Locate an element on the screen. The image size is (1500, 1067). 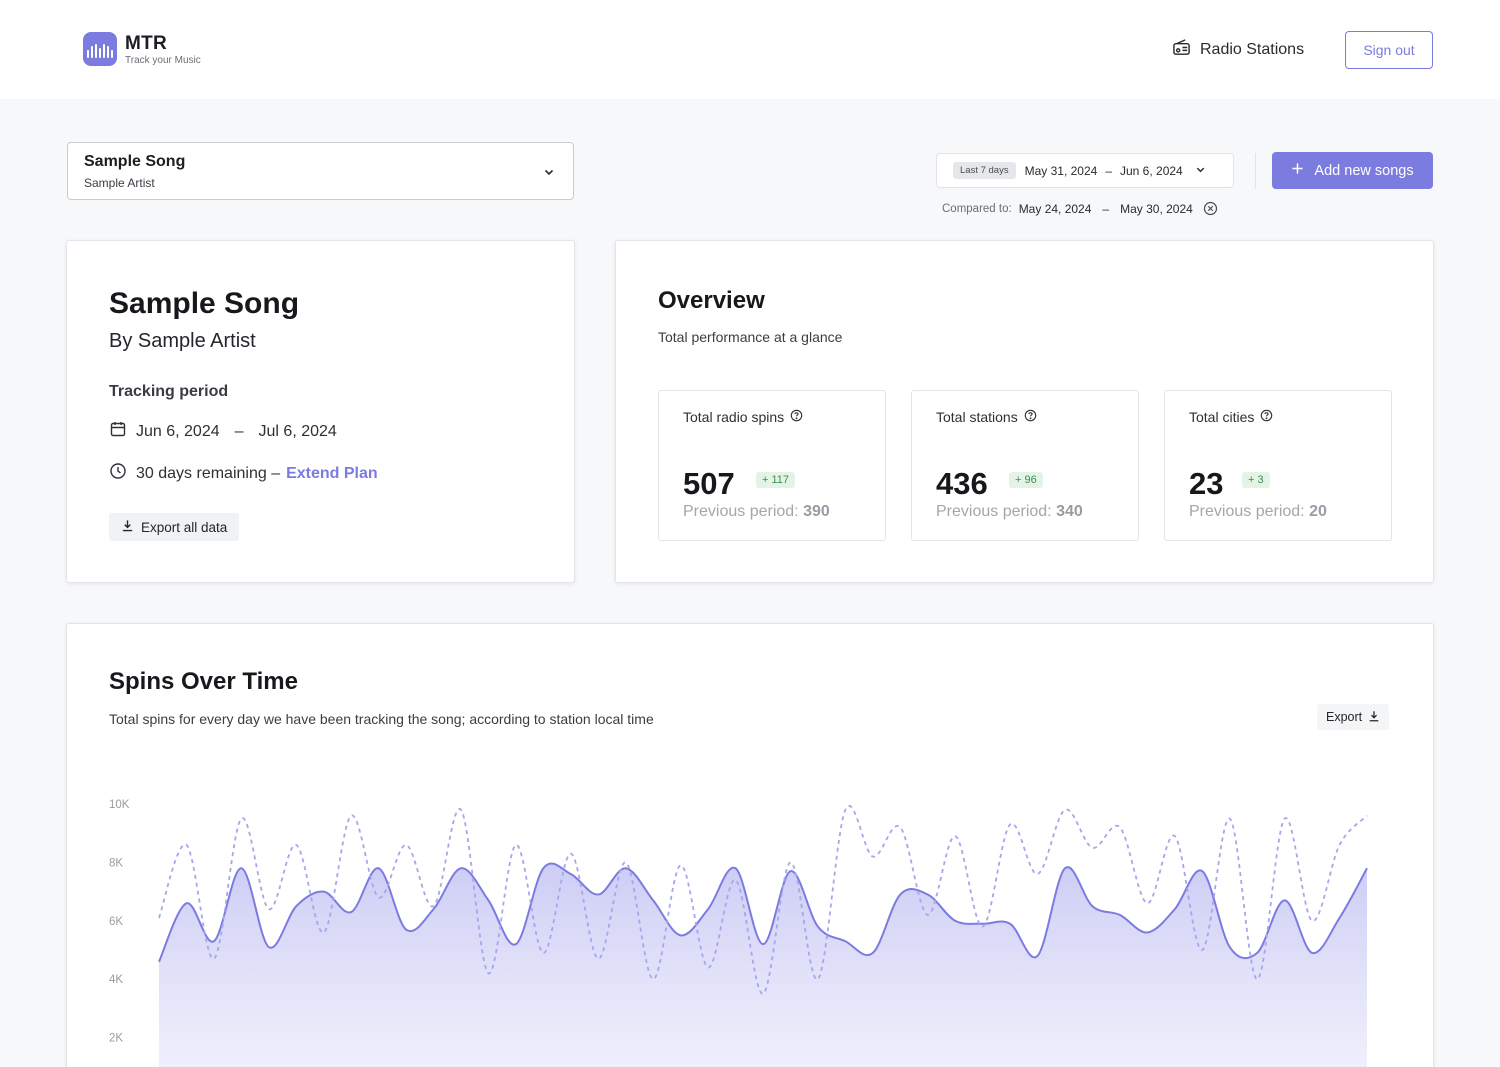
tracking-end-date: Jul 6, 2024 is located at coordinates (297, 431).